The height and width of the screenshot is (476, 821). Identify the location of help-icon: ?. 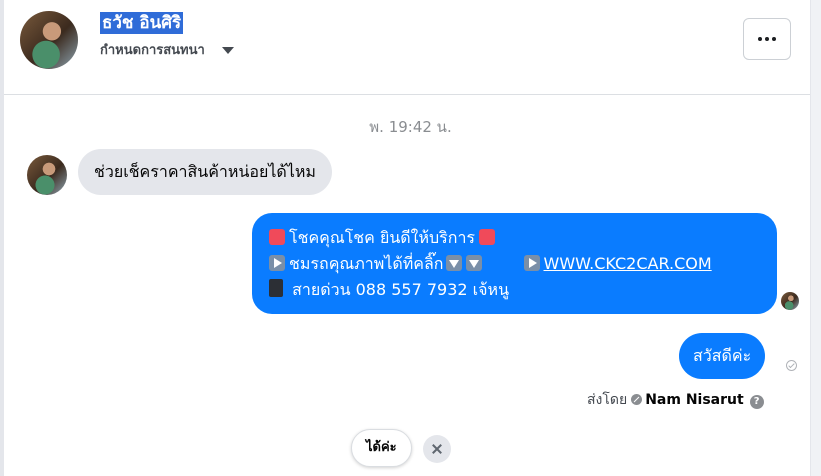
(756, 402).